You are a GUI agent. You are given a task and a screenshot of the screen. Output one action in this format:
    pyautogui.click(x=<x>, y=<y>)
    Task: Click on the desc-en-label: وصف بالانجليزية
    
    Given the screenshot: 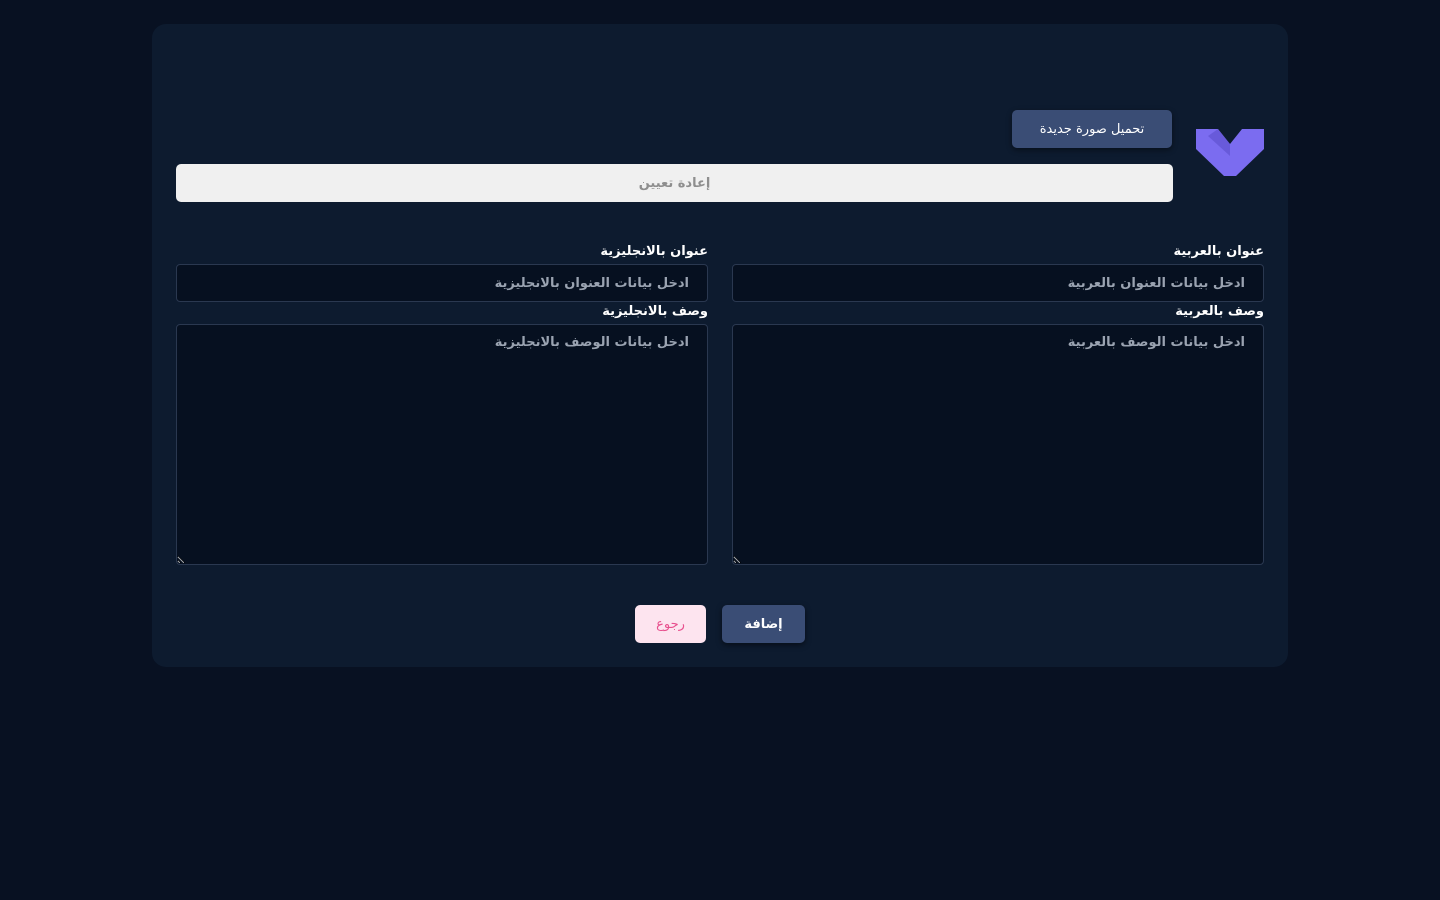 What is the action you would take?
    pyautogui.click(x=655, y=311)
    